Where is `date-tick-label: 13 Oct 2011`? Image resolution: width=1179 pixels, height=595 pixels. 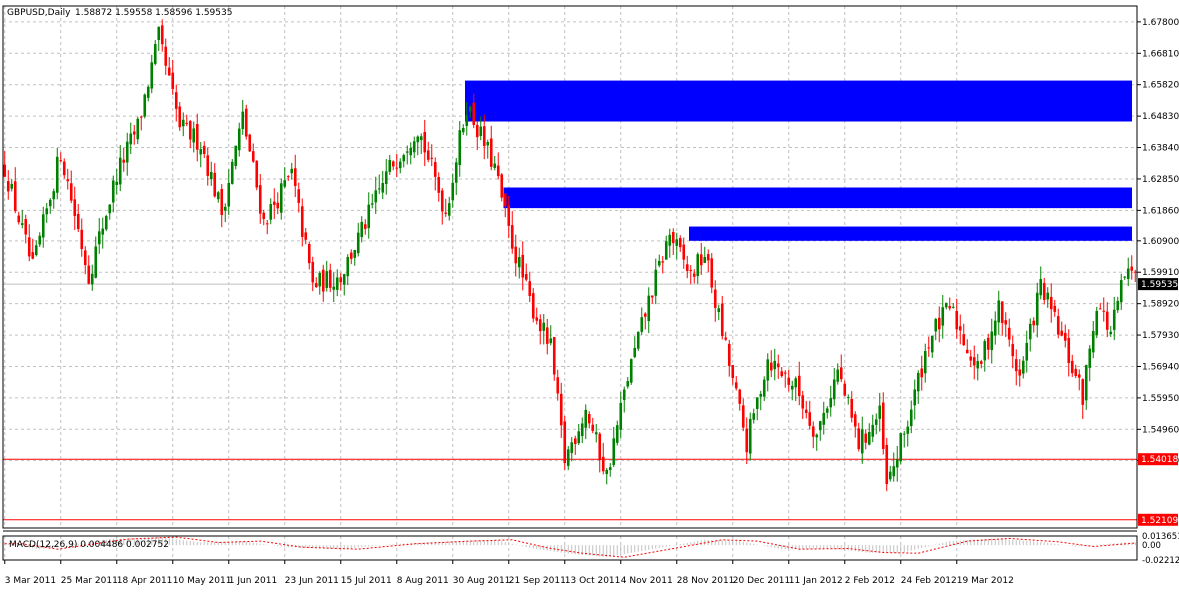
date-tick-label: 13 Oct 2011 is located at coordinates (593, 581).